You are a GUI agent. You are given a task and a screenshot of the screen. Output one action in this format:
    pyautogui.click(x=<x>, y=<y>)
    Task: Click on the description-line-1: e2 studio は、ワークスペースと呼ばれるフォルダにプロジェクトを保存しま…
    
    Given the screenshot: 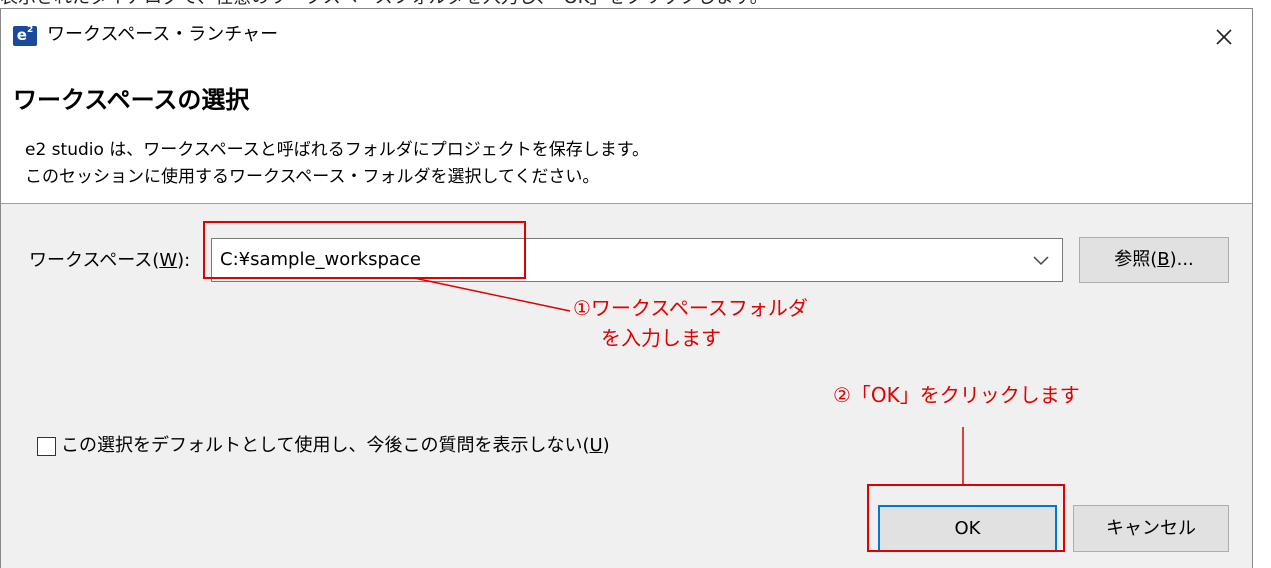 What is the action you would take?
    pyautogui.click(x=337, y=150)
    